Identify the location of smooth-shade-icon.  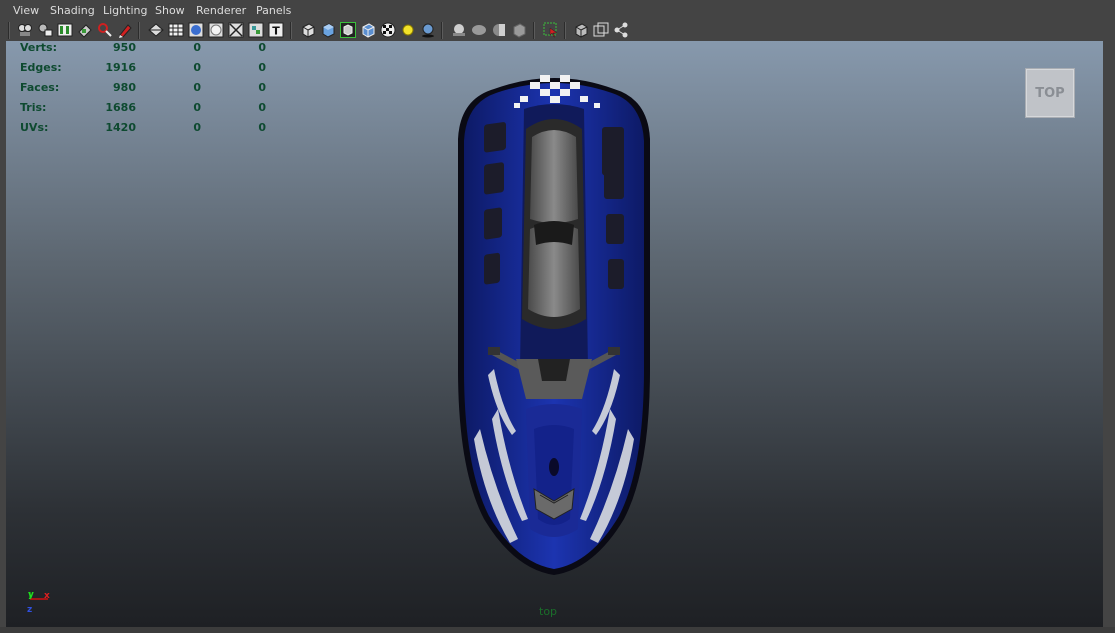
(176, 30).